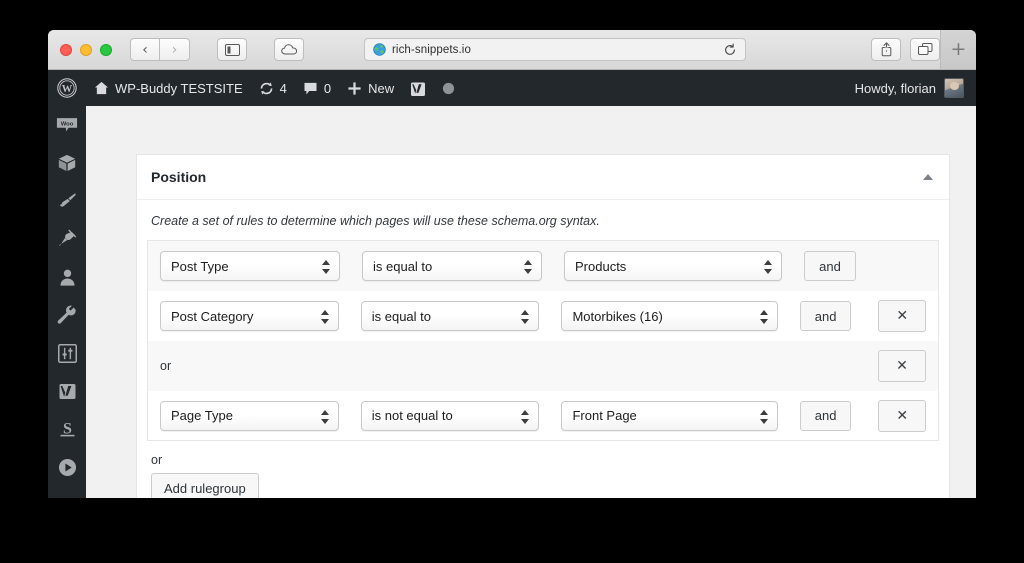  What do you see at coordinates (902, 366) in the screenshot?
I see `remove-rulegroup-button: ✕` at bounding box center [902, 366].